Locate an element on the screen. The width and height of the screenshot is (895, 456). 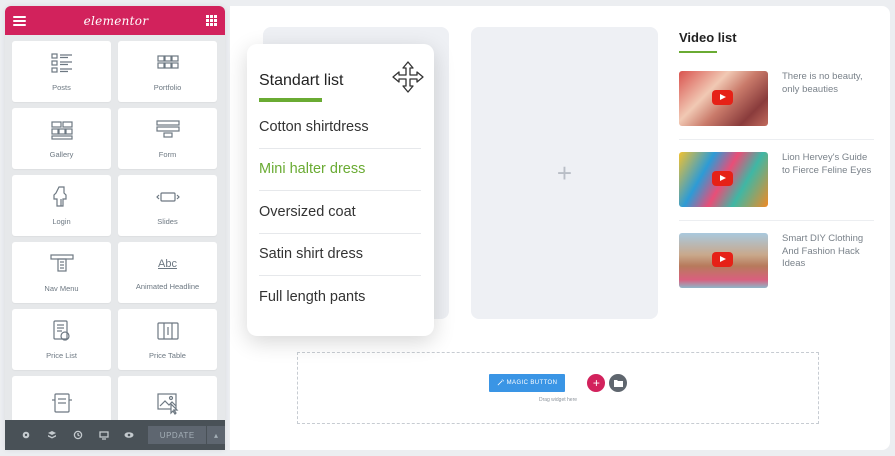
magic-button: MAGIC BUTTON is located at coordinates (527, 382).